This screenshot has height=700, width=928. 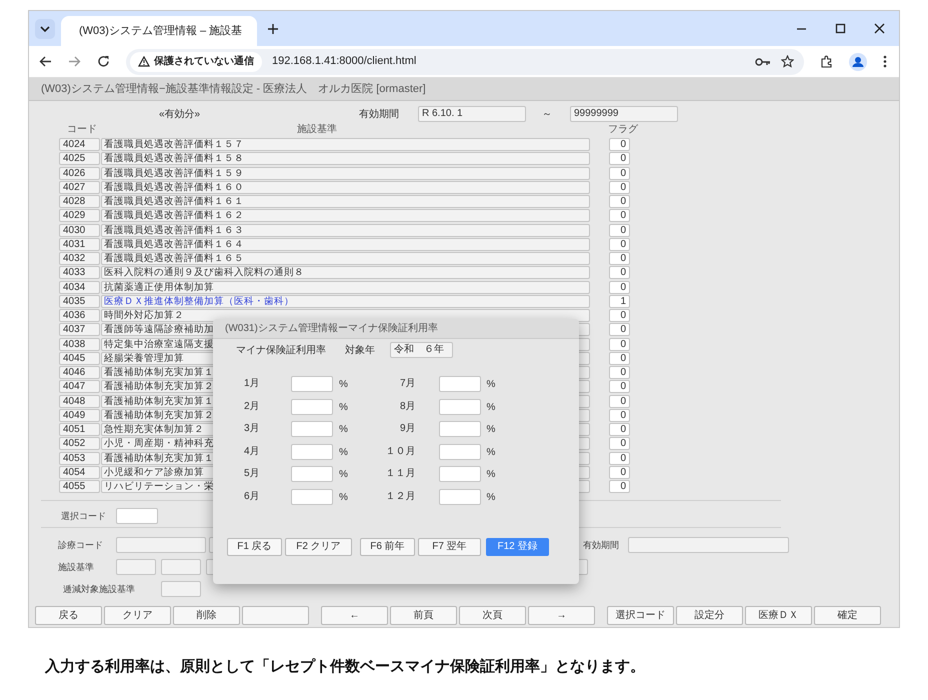 I want to click on star-icon, so click(x=787, y=61).